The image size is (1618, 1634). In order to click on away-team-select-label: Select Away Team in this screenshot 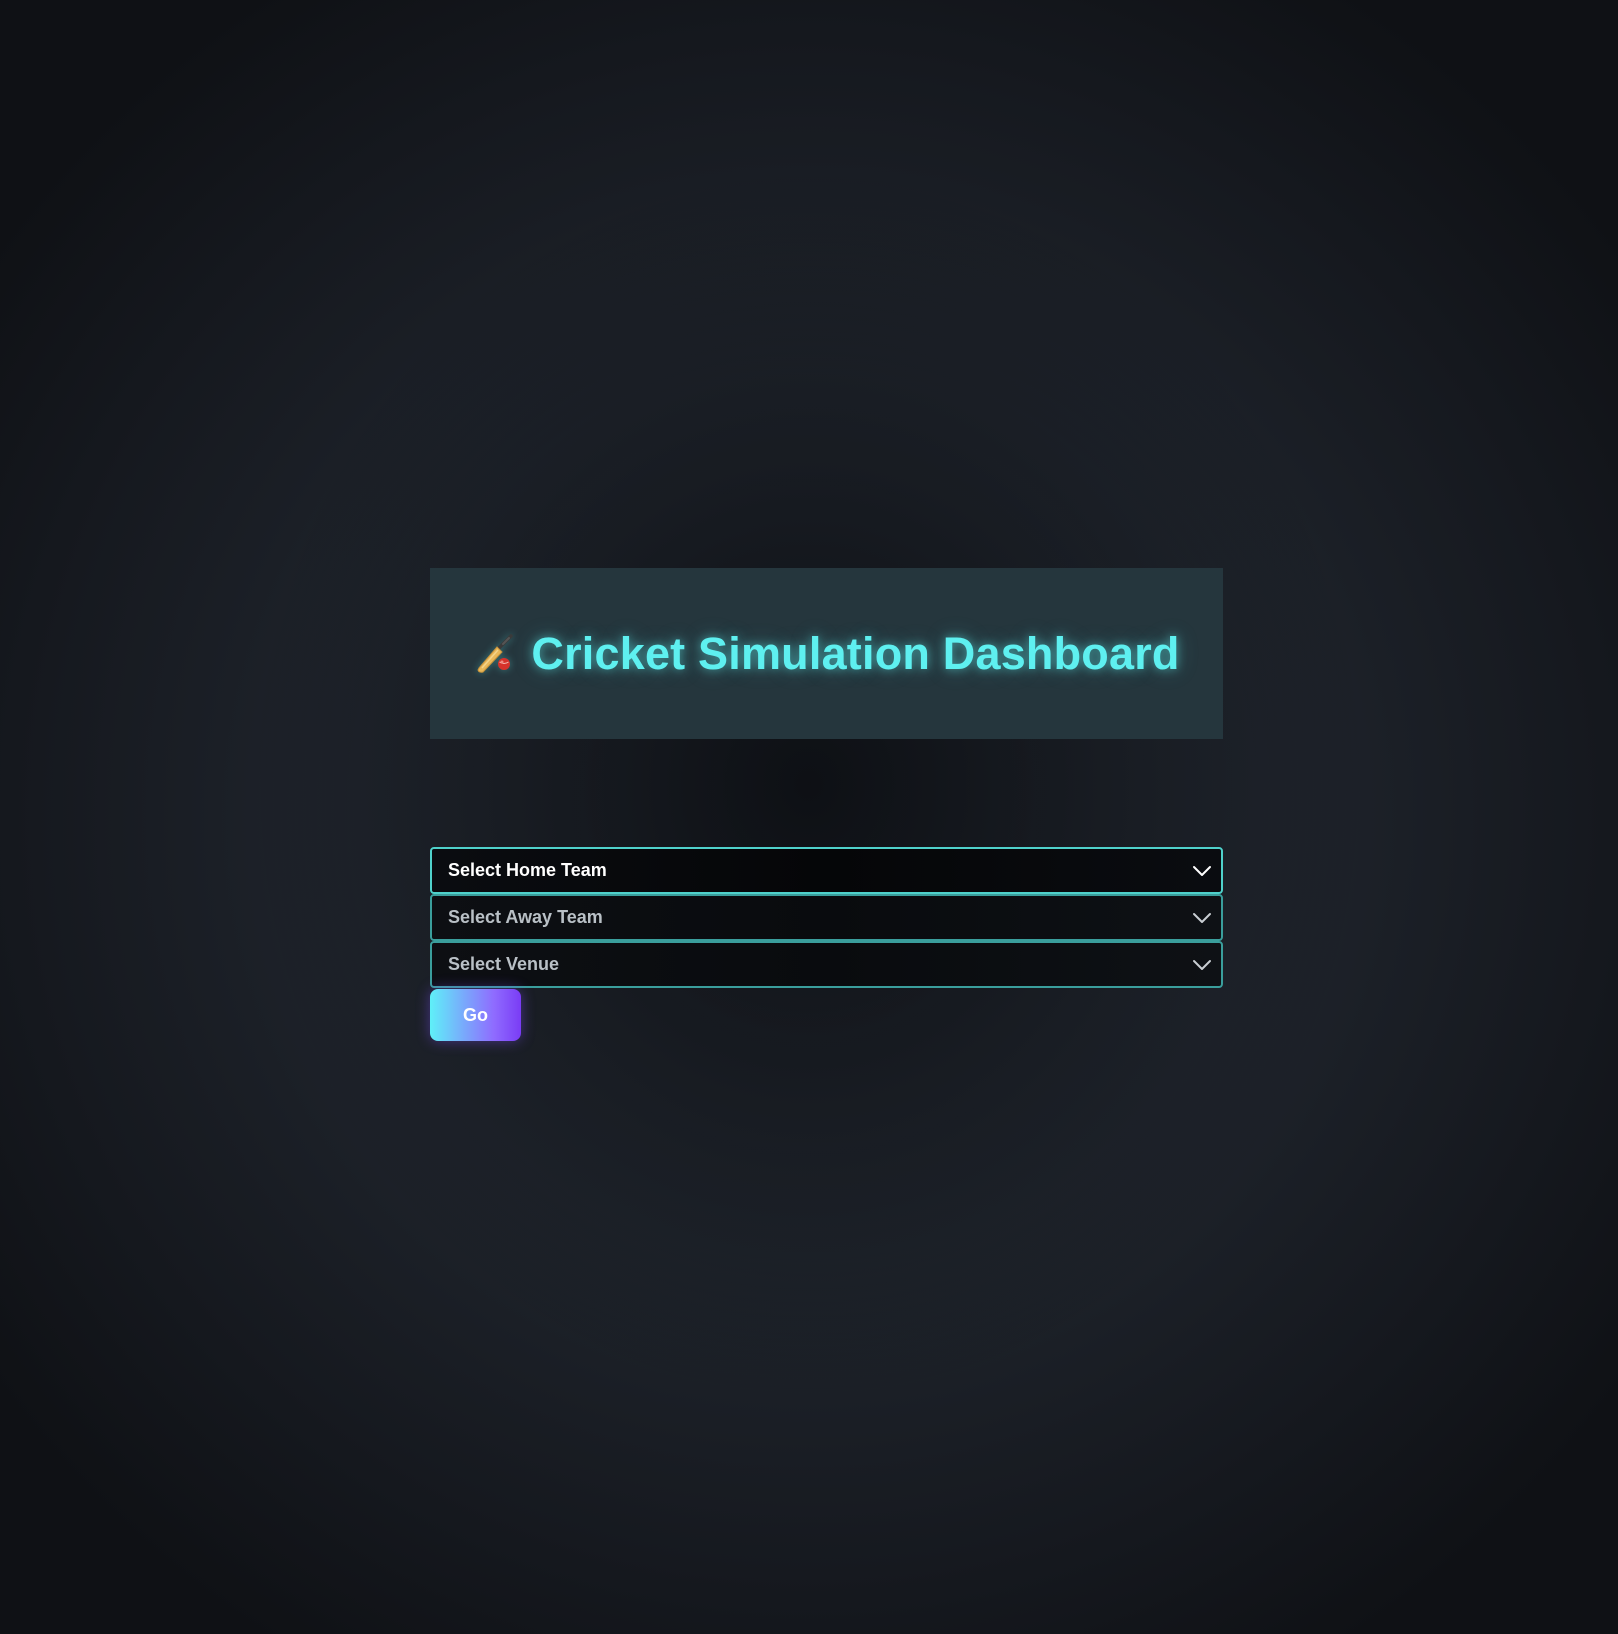, I will do `click(525, 917)`.